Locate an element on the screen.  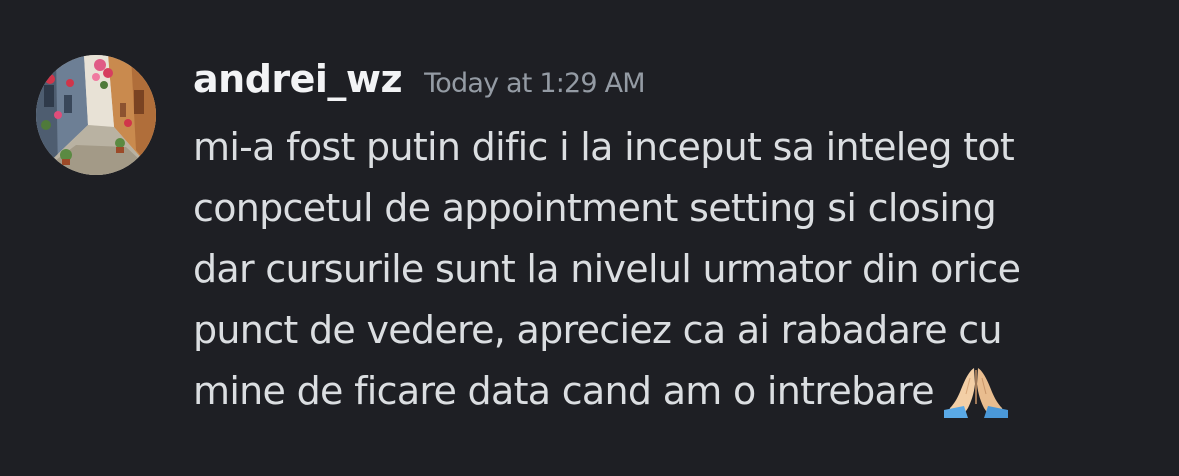
message-timestamp: Today at 1:29 AM is located at coordinates (534, 83).